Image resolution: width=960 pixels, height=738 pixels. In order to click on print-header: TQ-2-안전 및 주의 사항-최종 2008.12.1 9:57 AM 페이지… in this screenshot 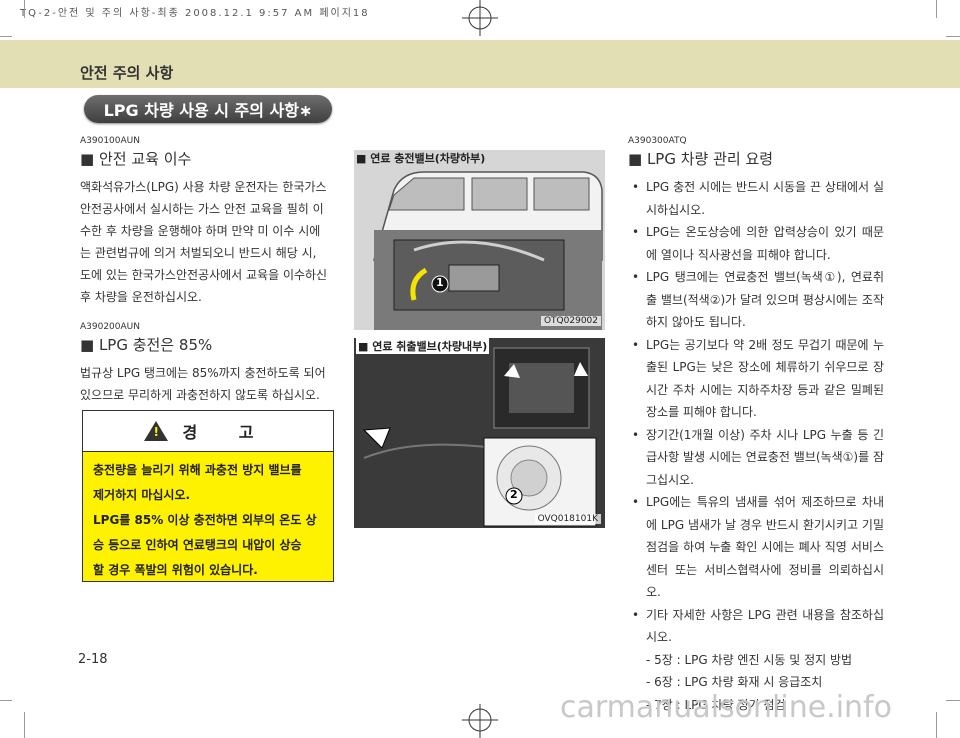, I will do `click(195, 13)`.